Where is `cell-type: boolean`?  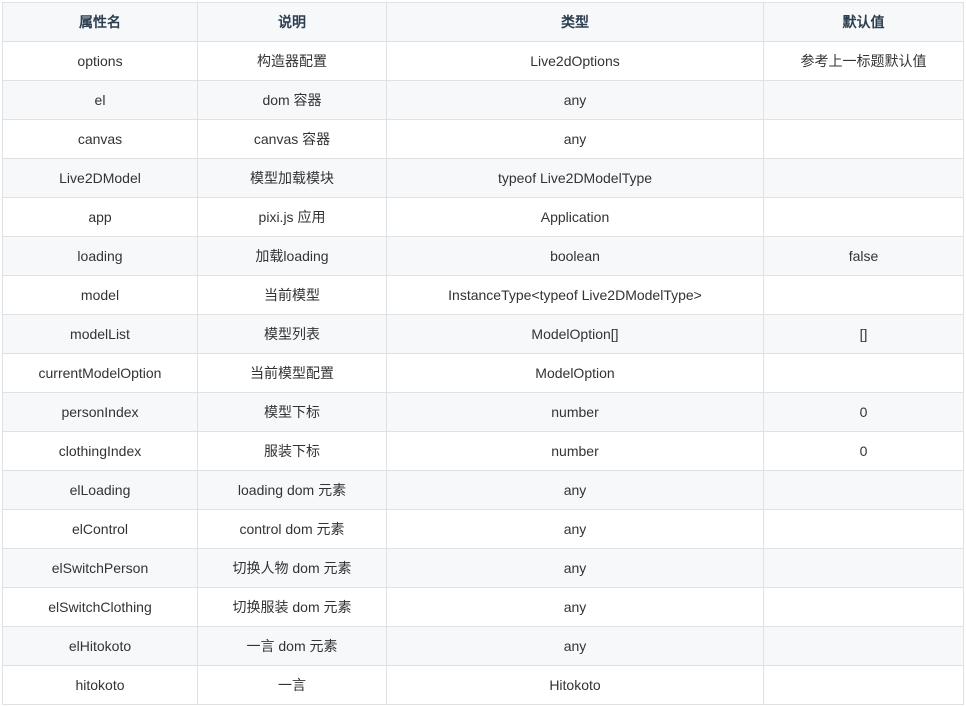
cell-type: boolean is located at coordinates (575, 256).